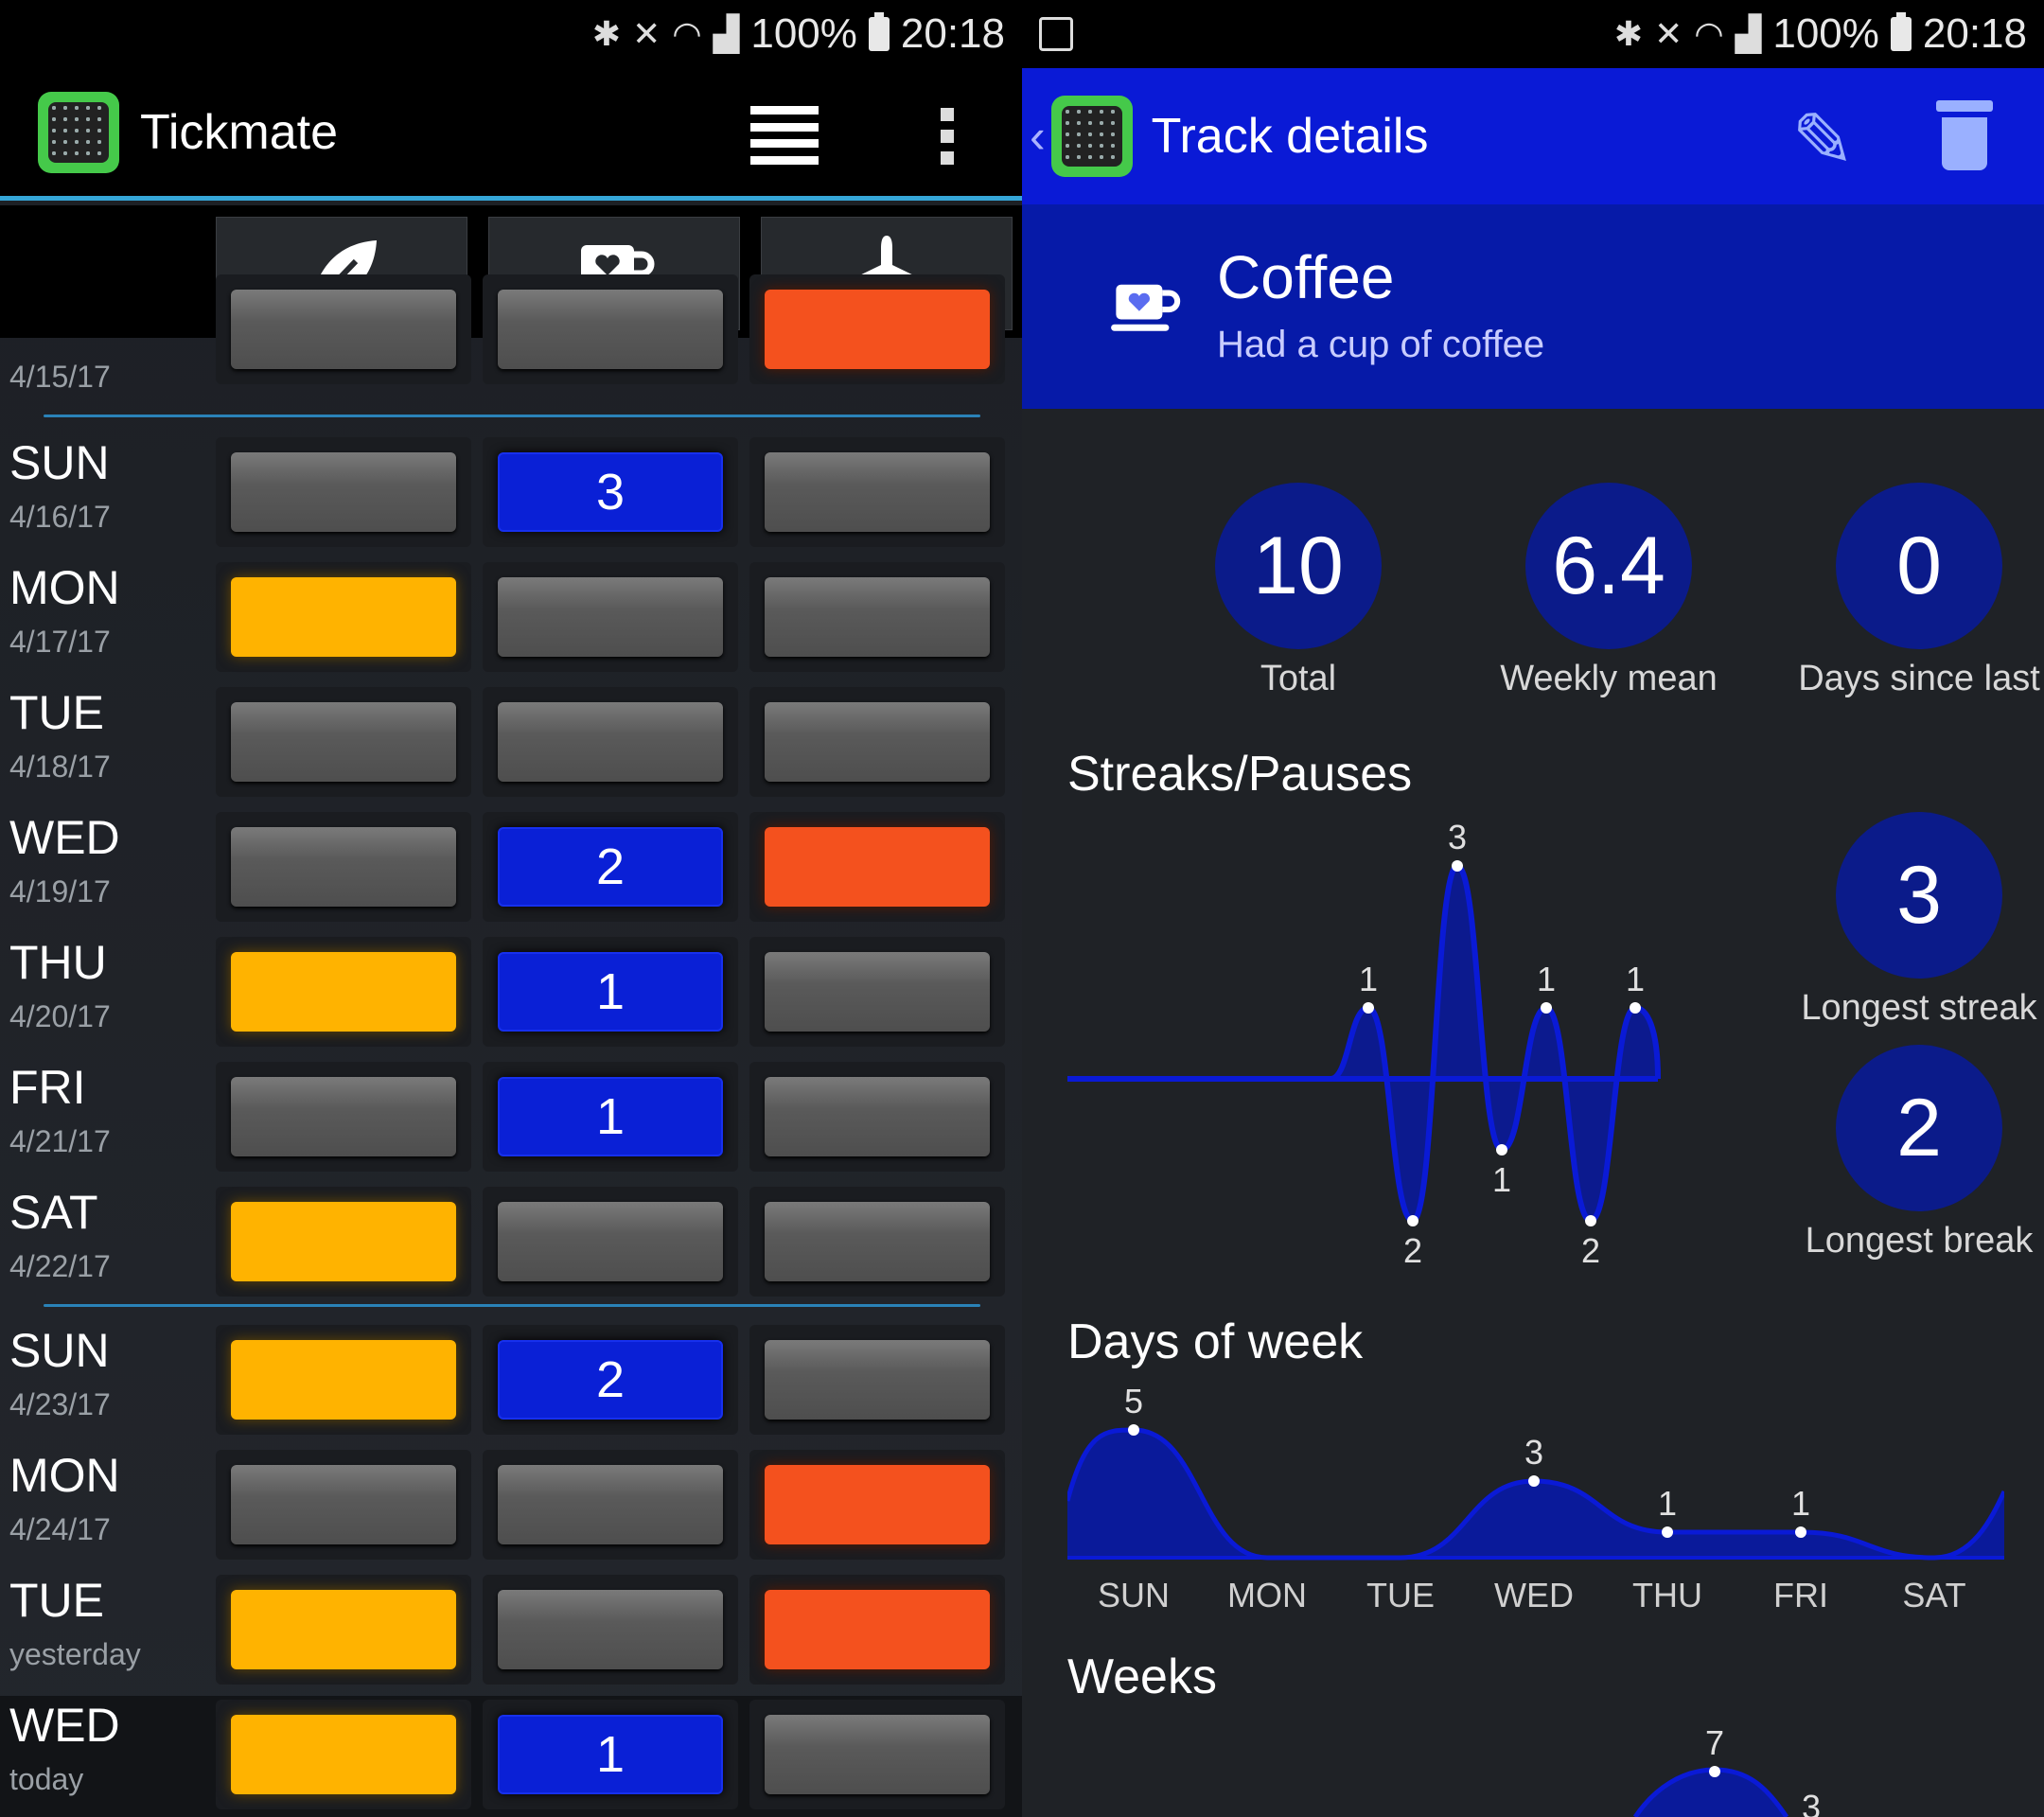  Describe the element at coordinates (1964, 135) in the screenshot. I see `delete-trash-icon` at that location.